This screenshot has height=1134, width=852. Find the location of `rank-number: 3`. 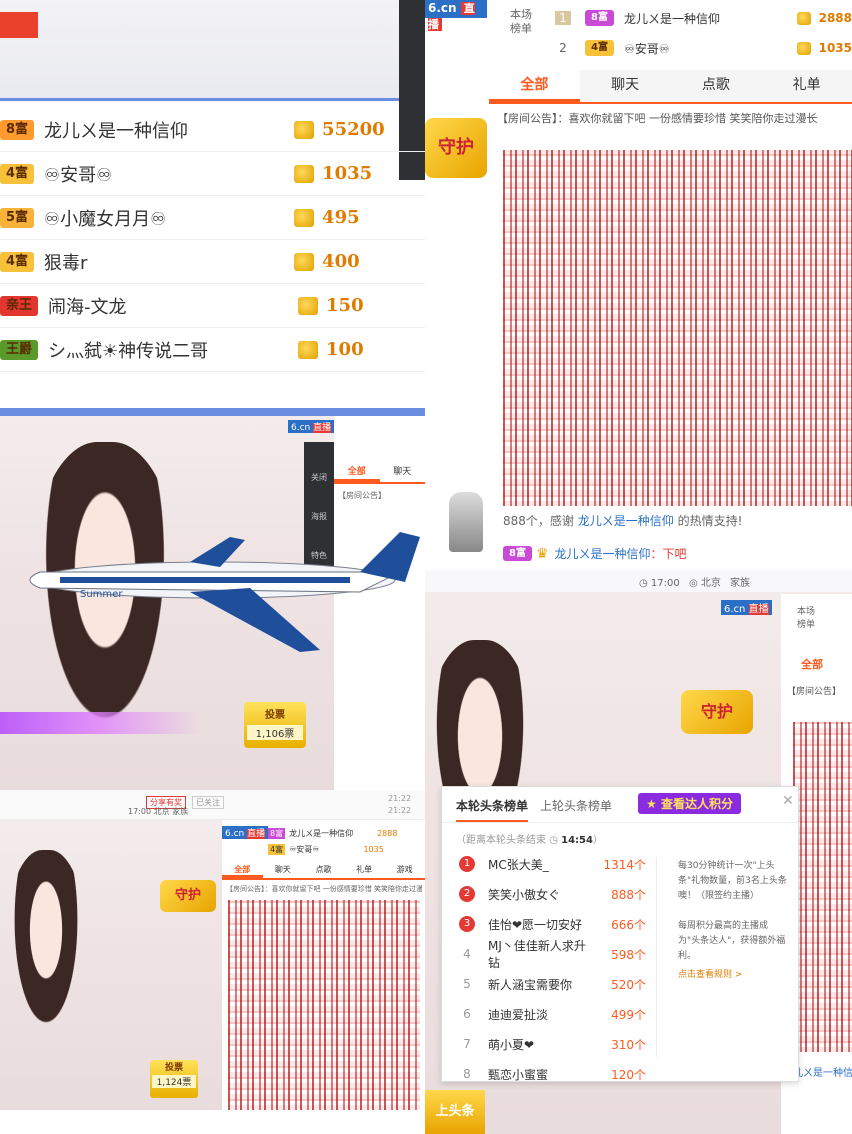

rank-number: 3 is located at coordinates (467, 924).